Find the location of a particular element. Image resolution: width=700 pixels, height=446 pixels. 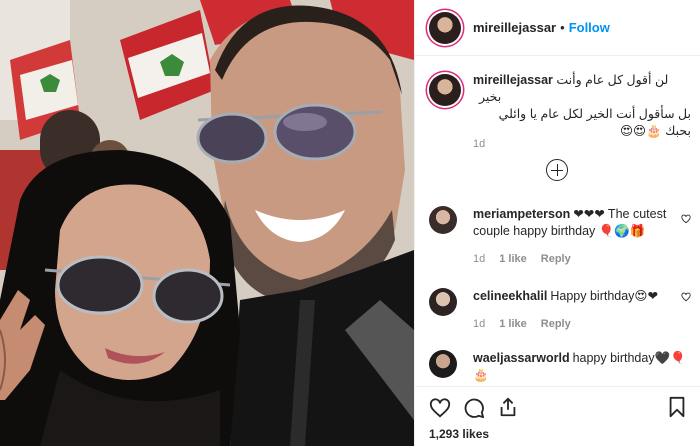

bookmark-icon is located at coordinates (677, 407).